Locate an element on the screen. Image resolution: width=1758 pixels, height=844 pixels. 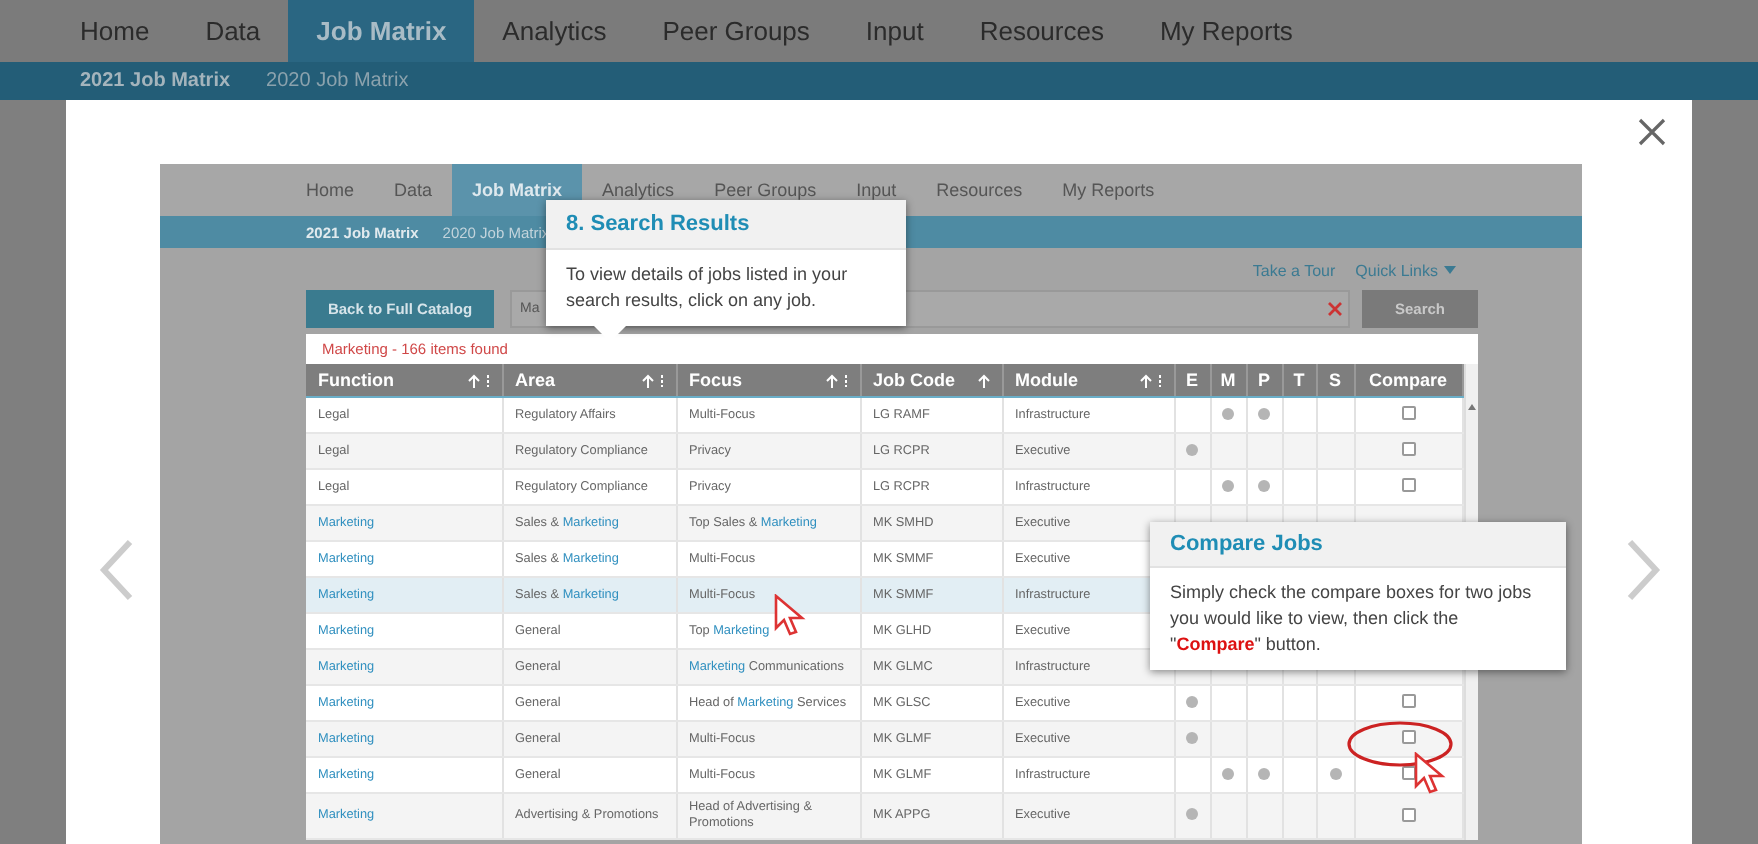
tooltip-title: Compare Jobs is located at coordinates (1246, 544).